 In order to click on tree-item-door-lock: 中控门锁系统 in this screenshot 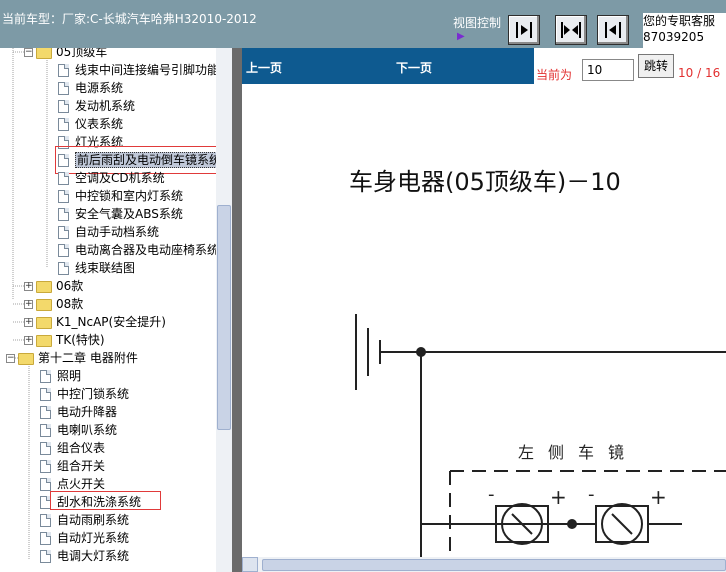, I will do `click(84, 394)`.